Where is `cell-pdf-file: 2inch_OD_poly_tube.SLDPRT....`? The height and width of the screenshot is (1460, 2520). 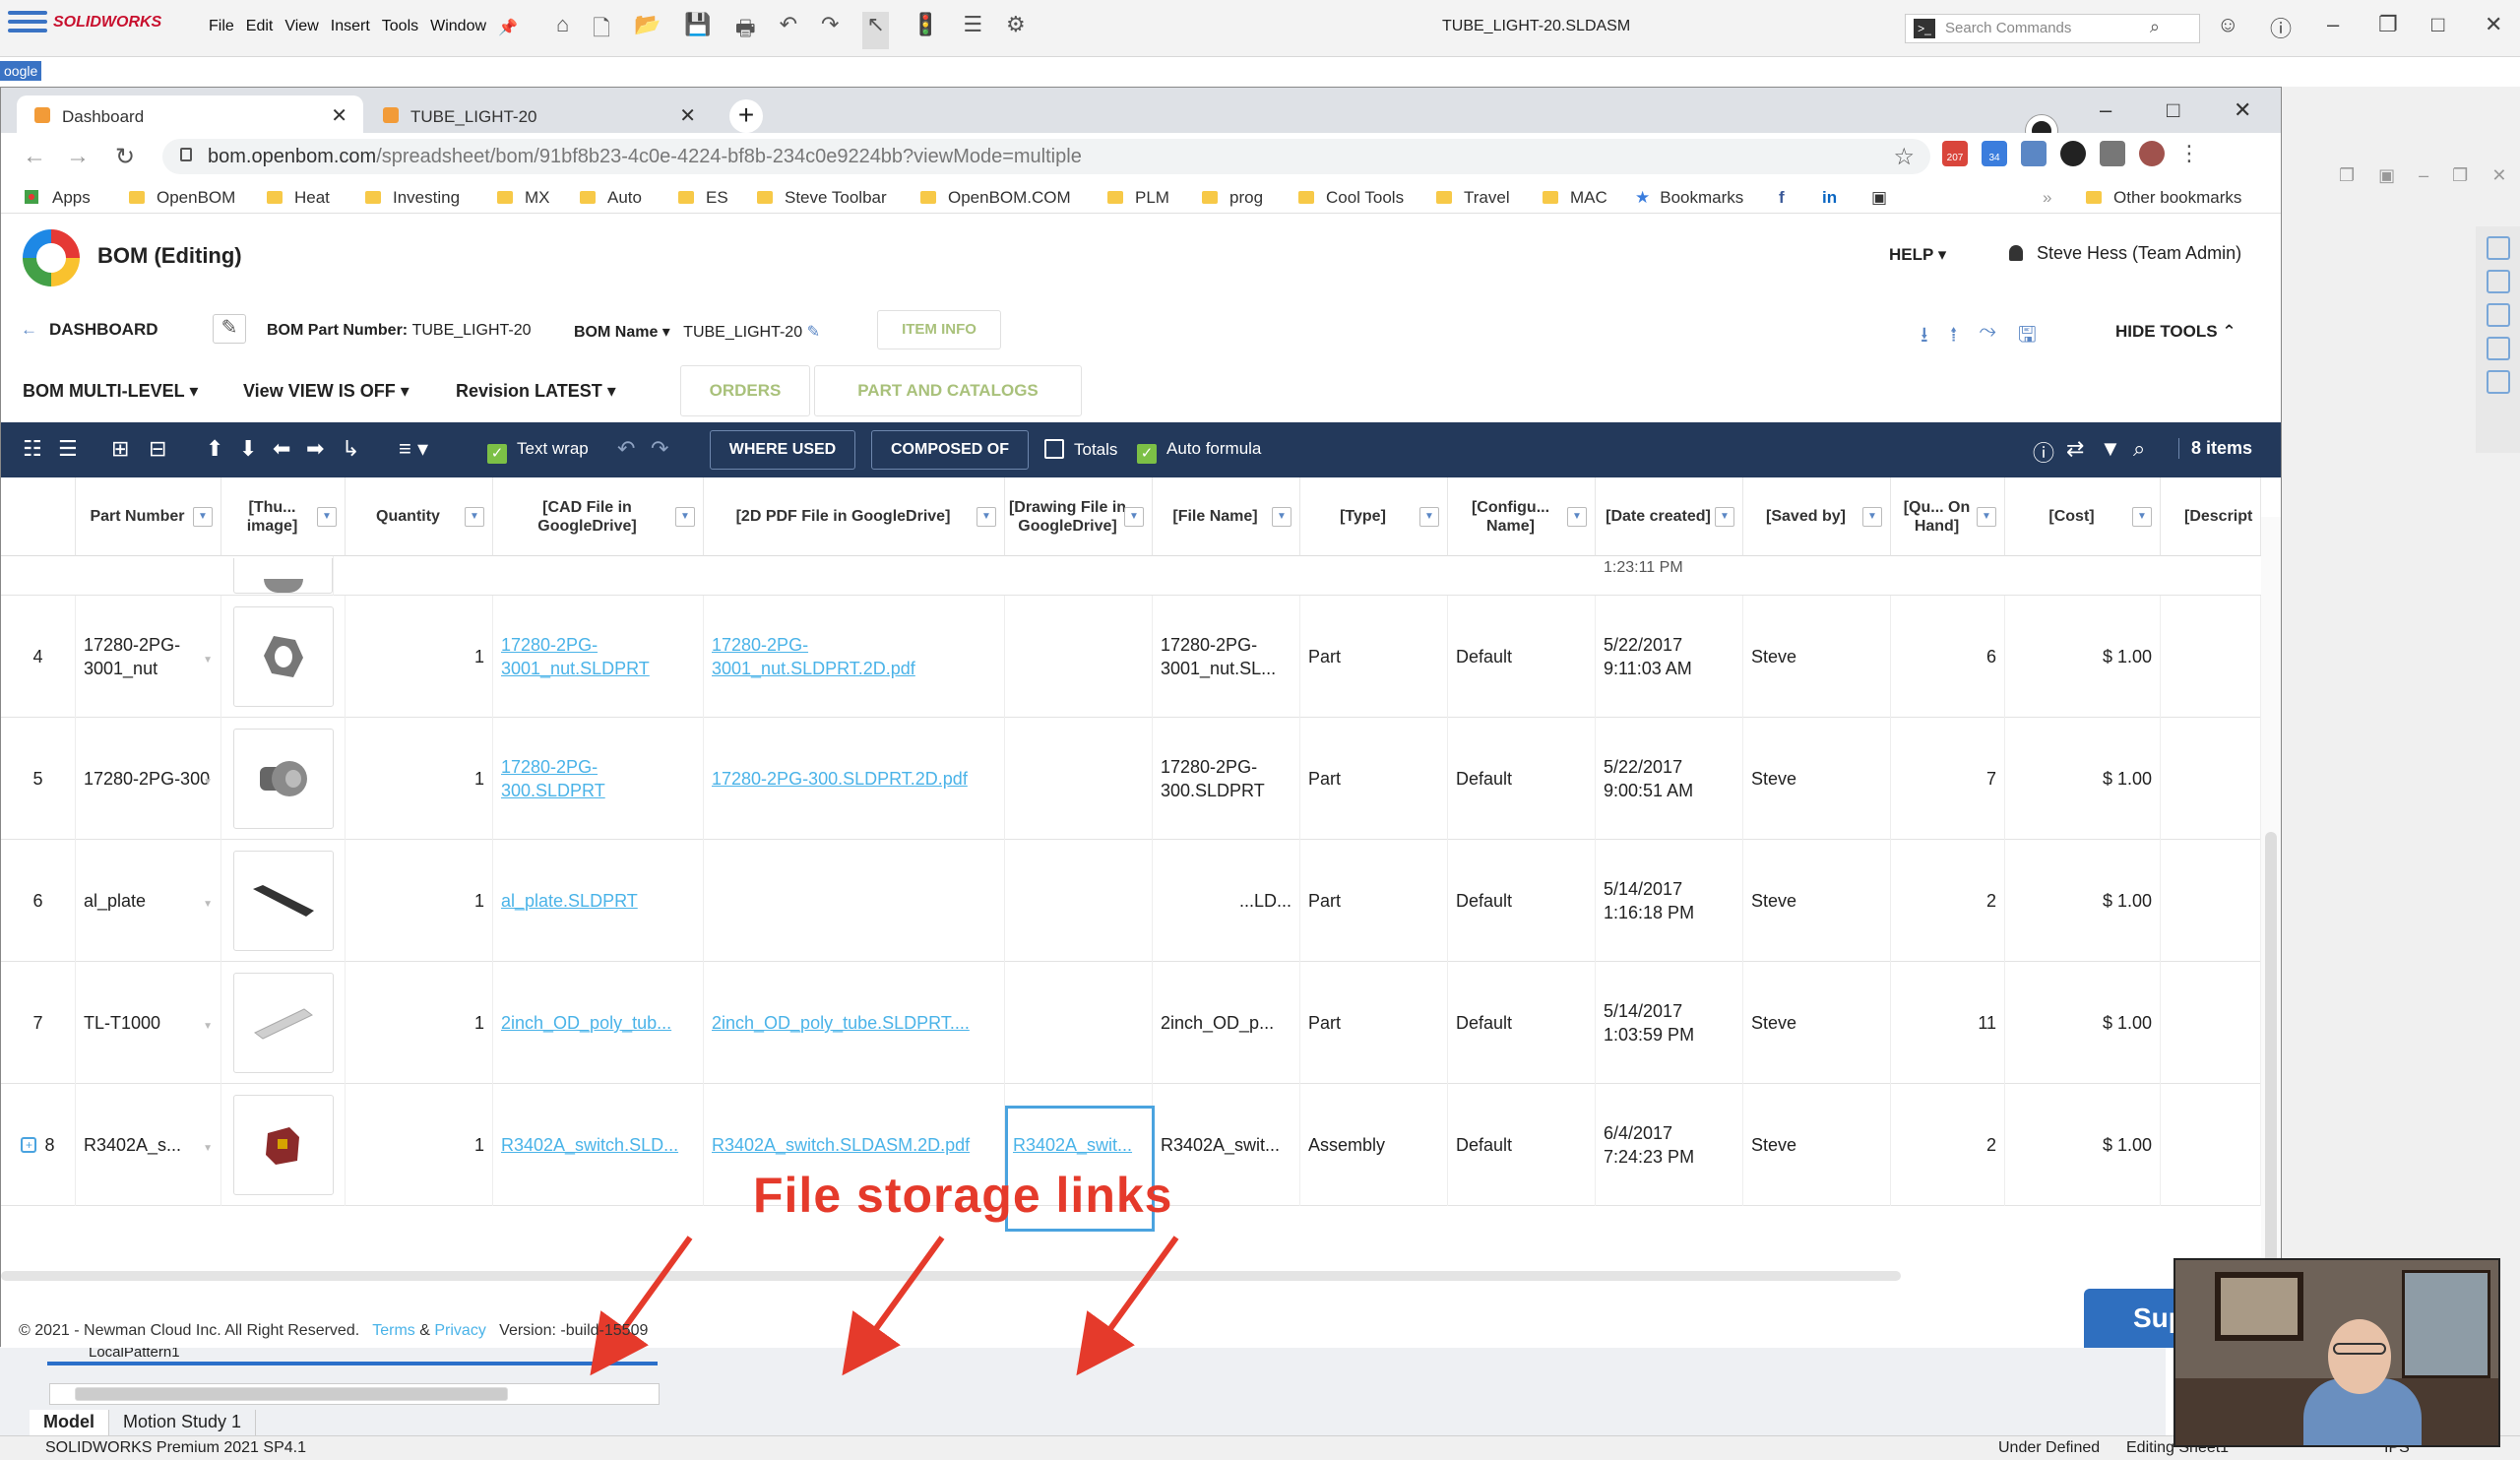 cell-pdf-file: 2inch_OD_poly_tube.SLDPRT.... is located at coordinates (854, 1023).